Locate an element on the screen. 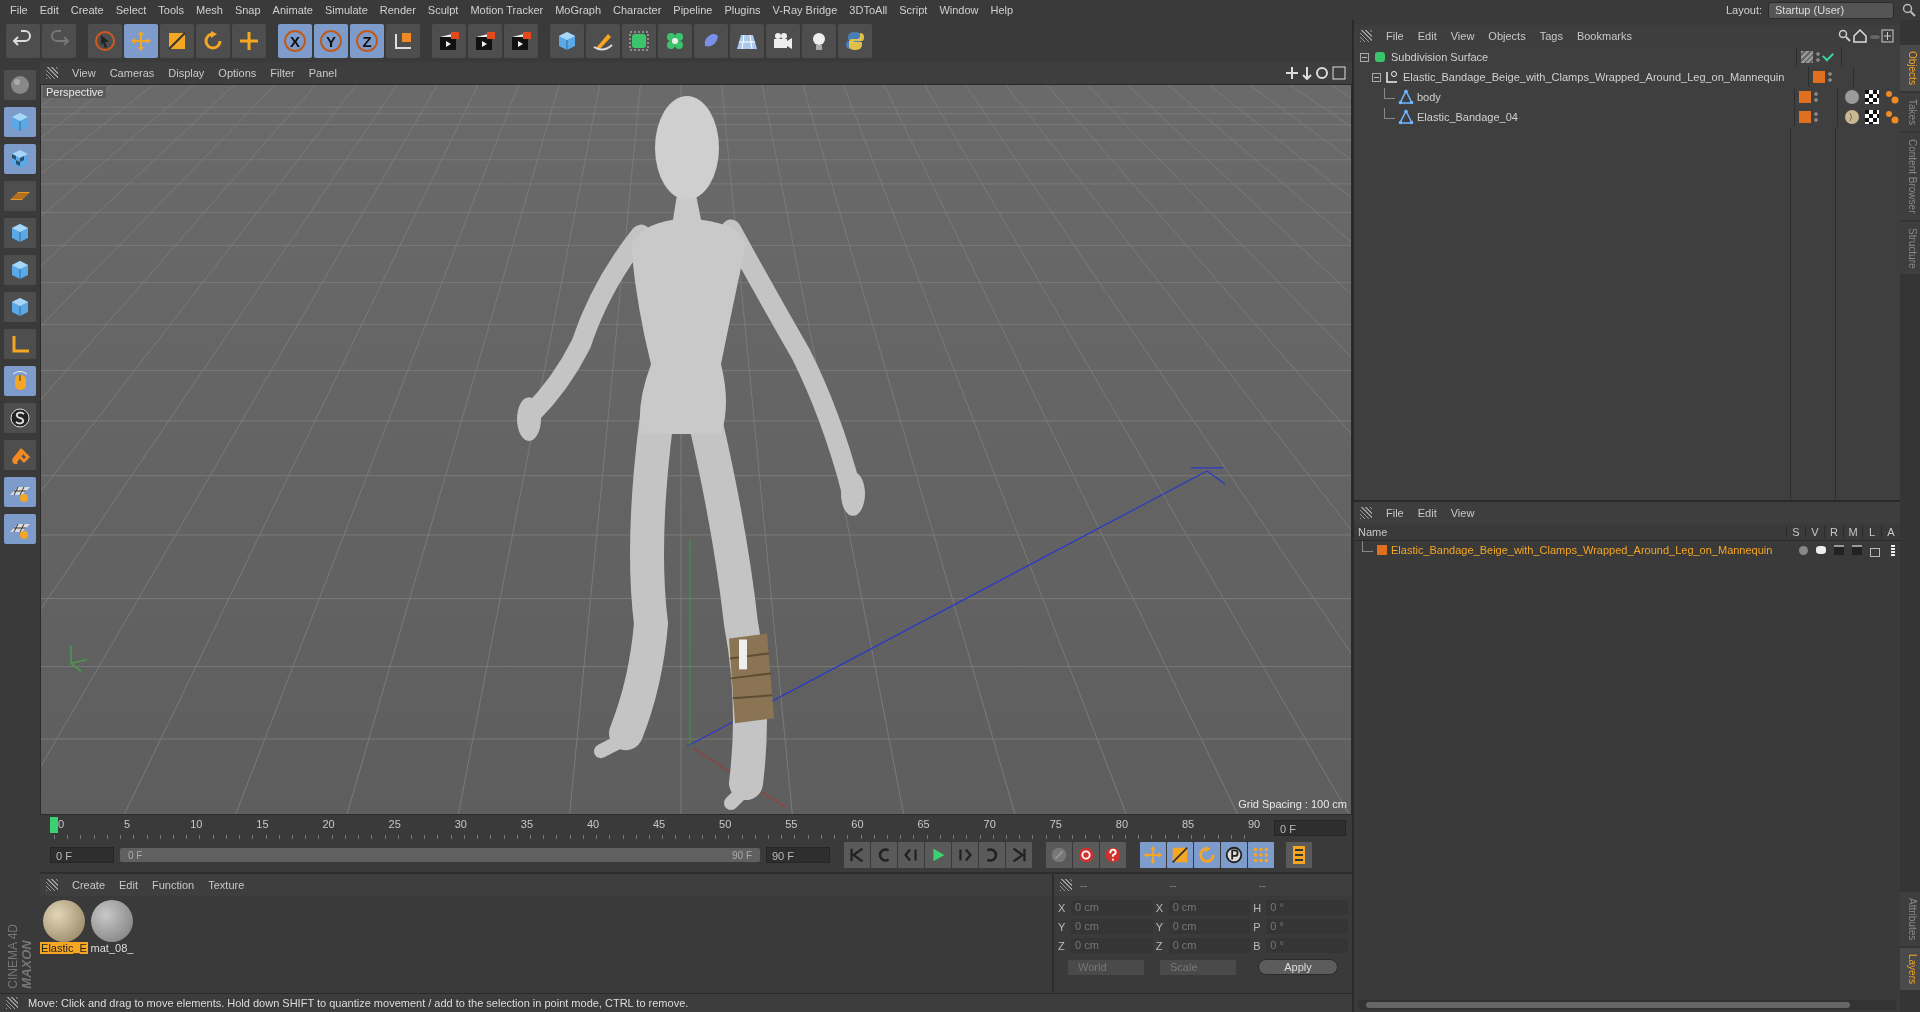 Image resolution: width=1920 pixels, height=1012 pixels. material-menu-item: Edit is located at coordinates (128, 885).